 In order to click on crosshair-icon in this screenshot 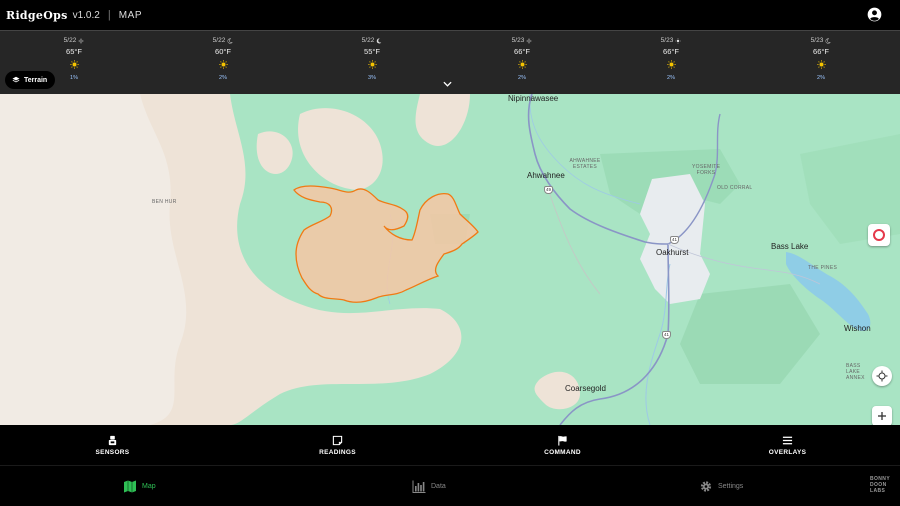, I will do `click(882, 376)`.